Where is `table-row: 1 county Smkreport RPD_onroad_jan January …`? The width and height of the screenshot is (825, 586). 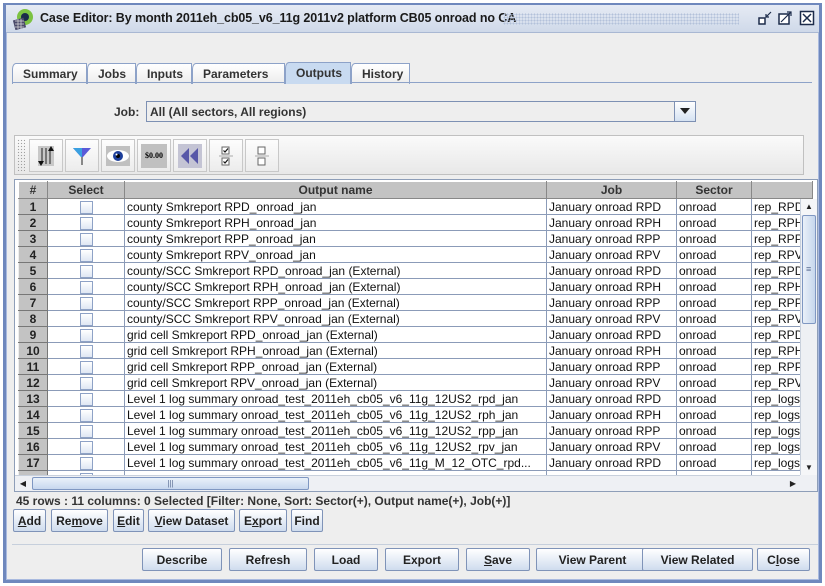
table-row: 1 county Smkreport RPD_onroad_jan January … is located at coordinates (416, 206).